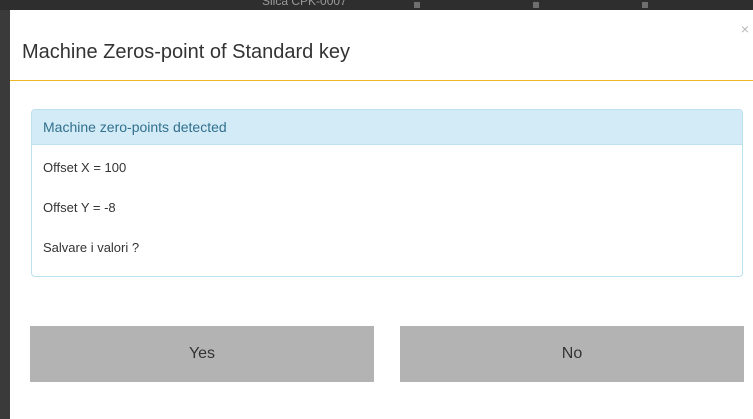 The image size is (753, 419). I want to click on dialog-title: Machine Zeros-point of Standard key, so click(186, 52).